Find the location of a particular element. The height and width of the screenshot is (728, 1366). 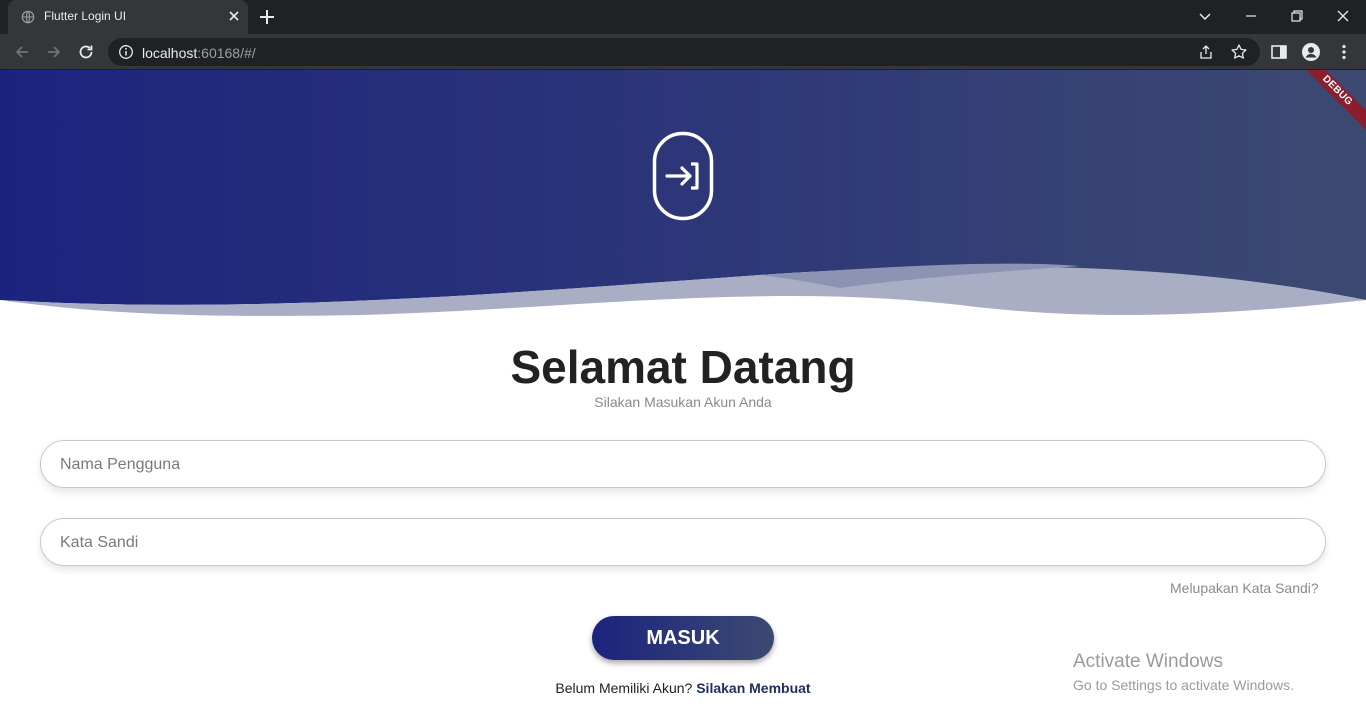

site-info-icon is located at coordinates (126, 52).